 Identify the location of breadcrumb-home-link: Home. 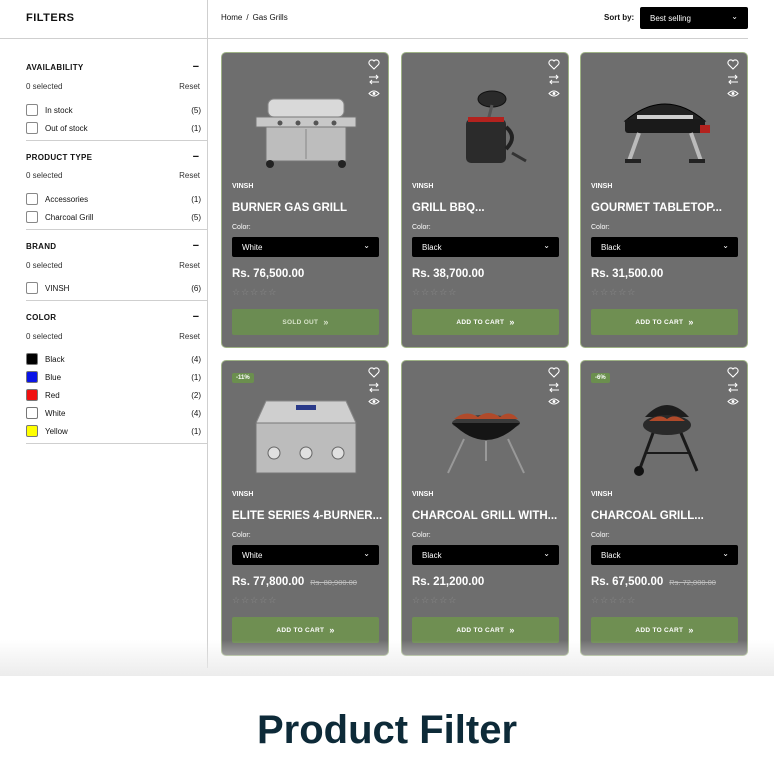
(231, 17).